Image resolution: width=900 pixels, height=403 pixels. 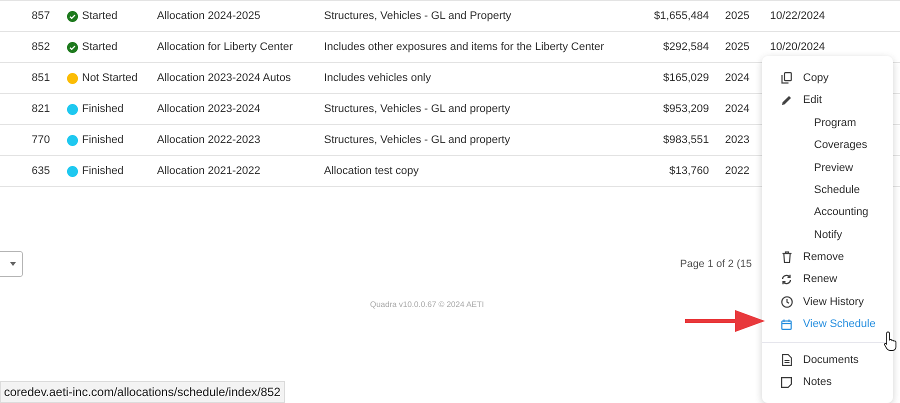 I want to click on menu-item: Notes, so click(x=827, y=382).